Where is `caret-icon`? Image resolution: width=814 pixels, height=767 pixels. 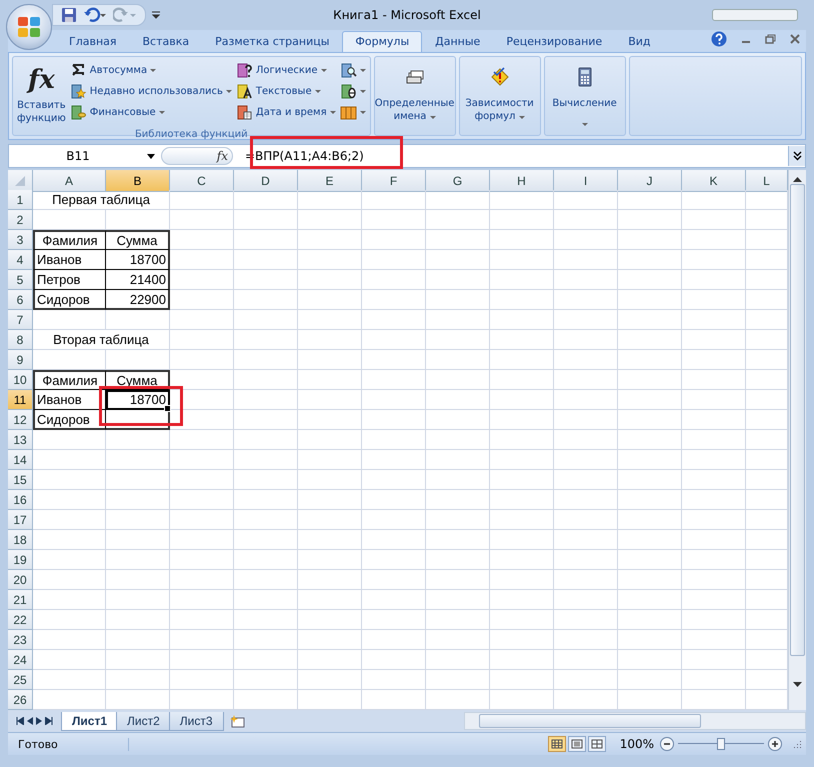
caret-icon is located at coordinates (151, 156).